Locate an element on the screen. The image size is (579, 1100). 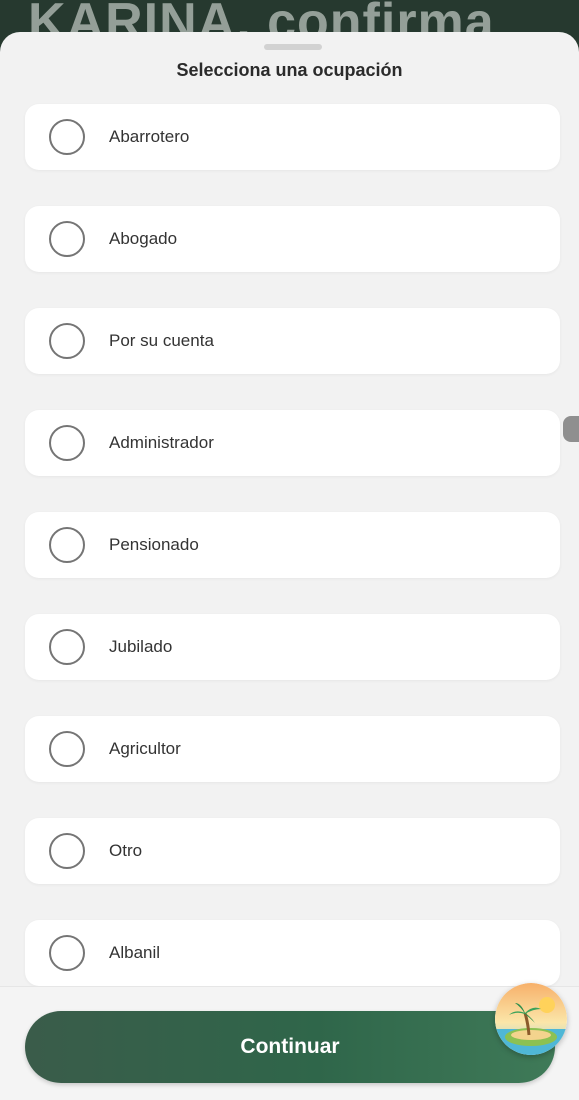
beach-island-icon is located at coordinates (531, 1019).